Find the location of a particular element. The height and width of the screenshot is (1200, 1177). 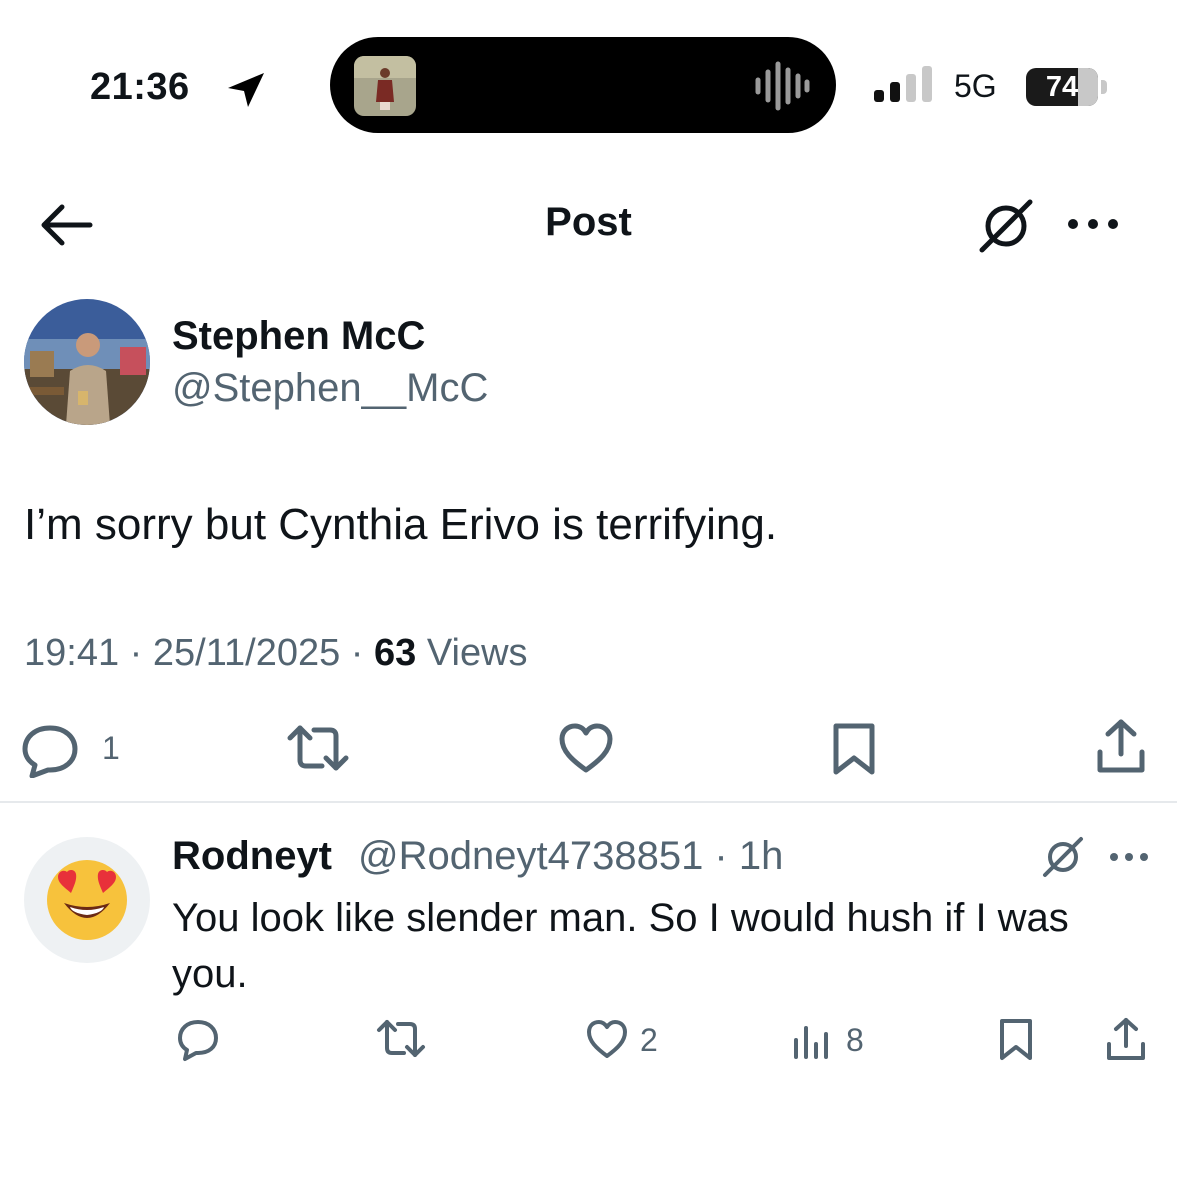

author-name: Stephen McC is located at coordinates (298, 336).